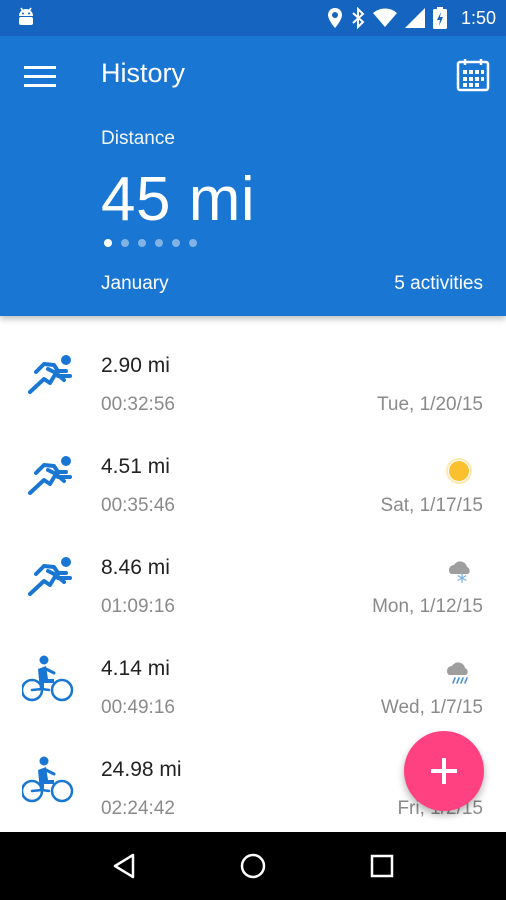 The image size is (506, 900). What do you see at coordinates (253, 691) in the screenshot?
I see `activity-row: 4.14 mi 00:49:16 Wed, 1/7/15` at bounding box center [253, 691].